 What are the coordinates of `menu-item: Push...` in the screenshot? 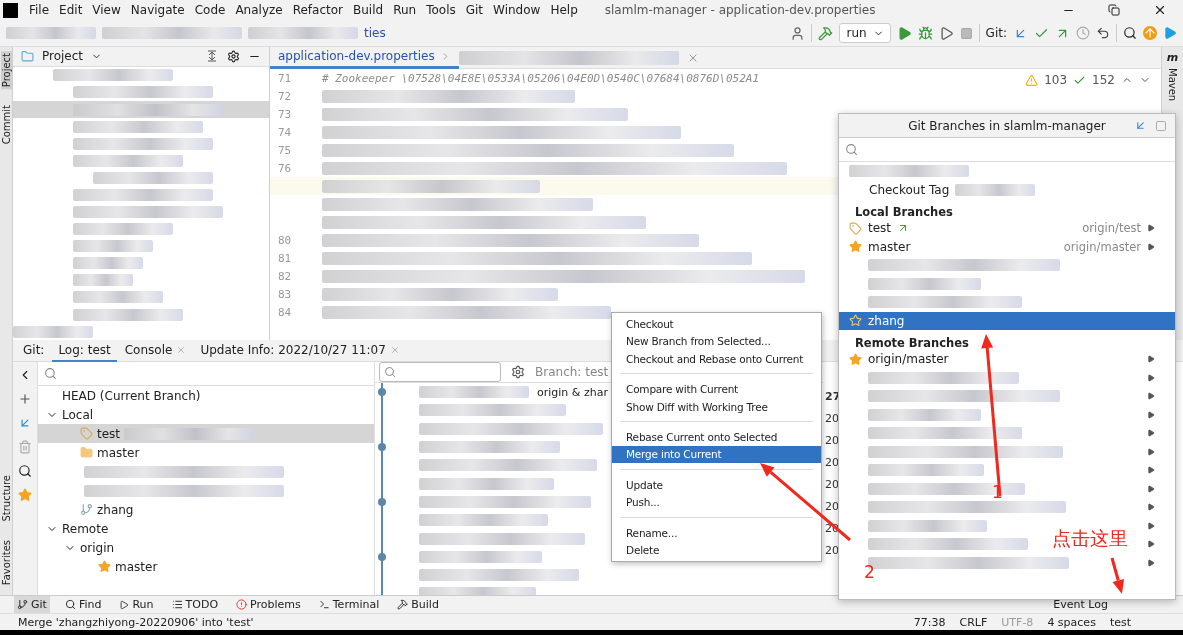 It's located at (716, 502).